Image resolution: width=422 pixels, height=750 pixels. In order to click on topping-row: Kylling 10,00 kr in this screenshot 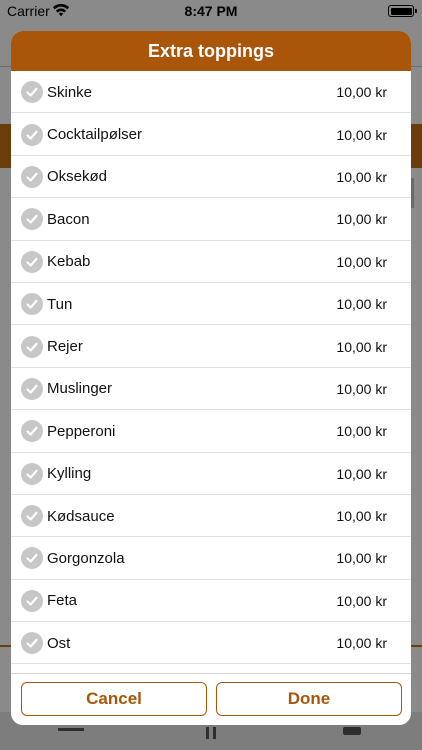, I will do `click(211, 474)`.